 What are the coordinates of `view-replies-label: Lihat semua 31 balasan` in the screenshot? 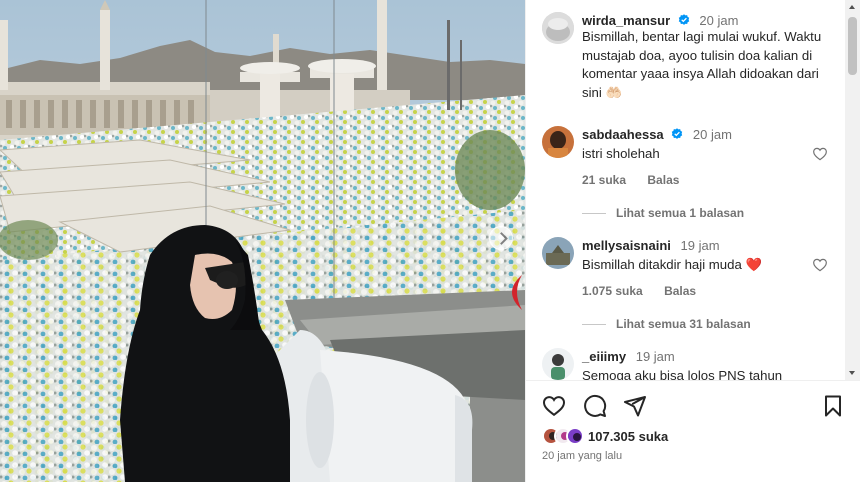 It's located at (683, 324).